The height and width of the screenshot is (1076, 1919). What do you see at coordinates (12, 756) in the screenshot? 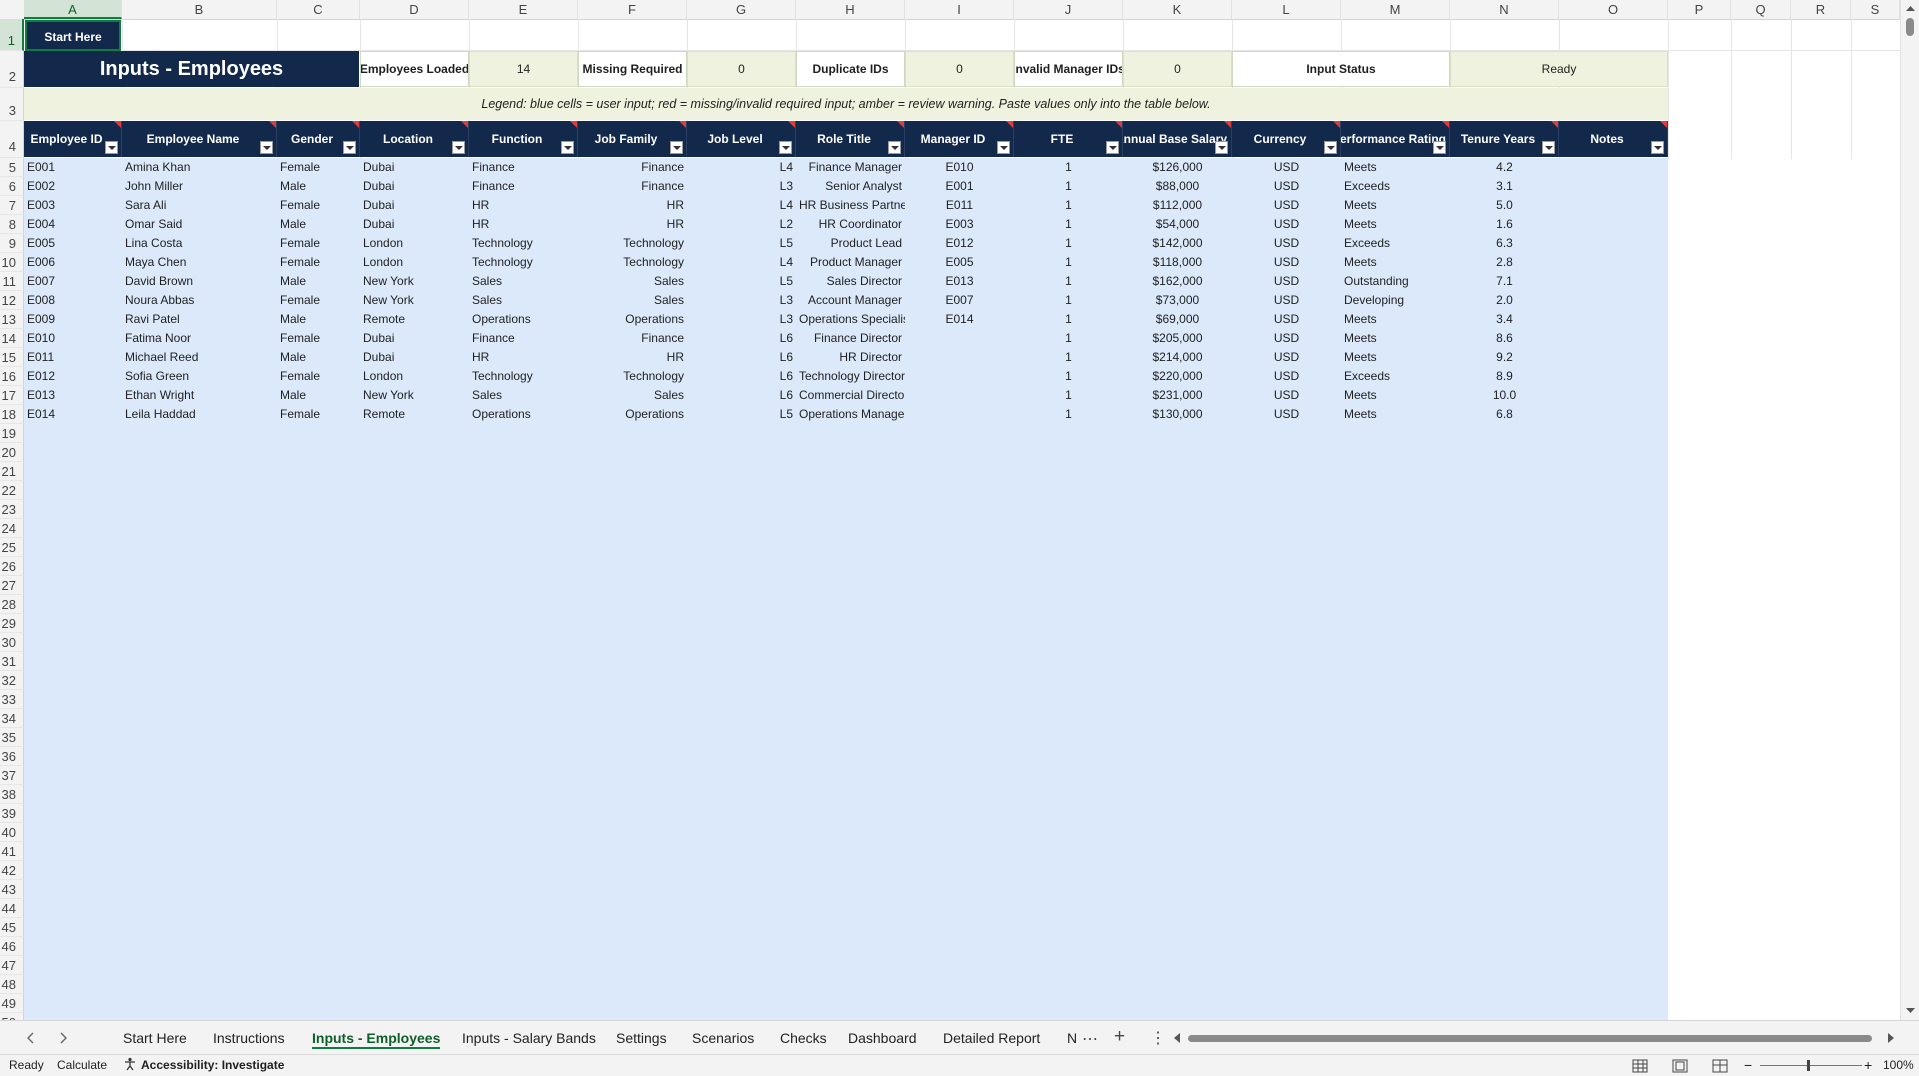
I see `row-header-36: 36` at bounding box center [12, 756].